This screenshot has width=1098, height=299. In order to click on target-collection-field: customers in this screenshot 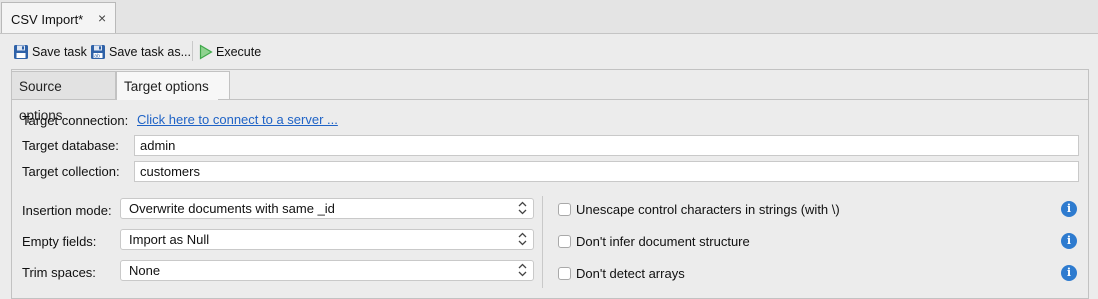, I will do `click(606, 171)`.